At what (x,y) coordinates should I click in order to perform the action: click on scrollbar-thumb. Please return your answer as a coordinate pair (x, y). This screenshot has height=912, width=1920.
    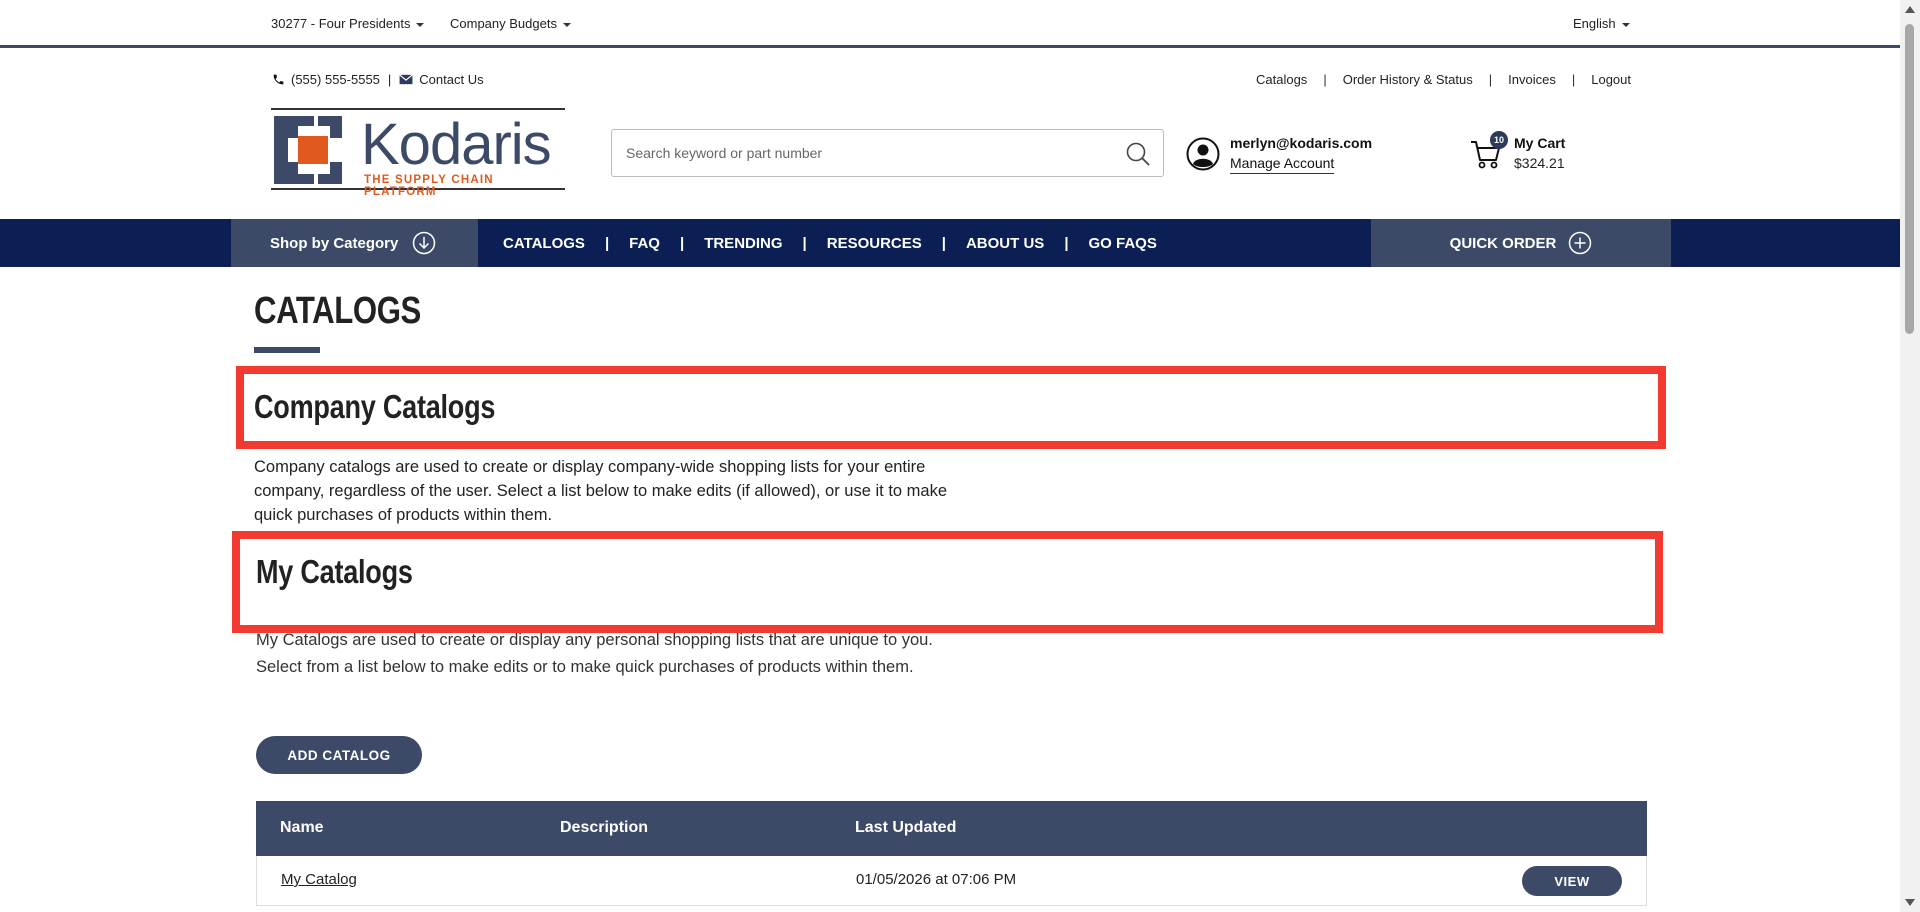
    Looking at the image, I should click on (1909, 179).